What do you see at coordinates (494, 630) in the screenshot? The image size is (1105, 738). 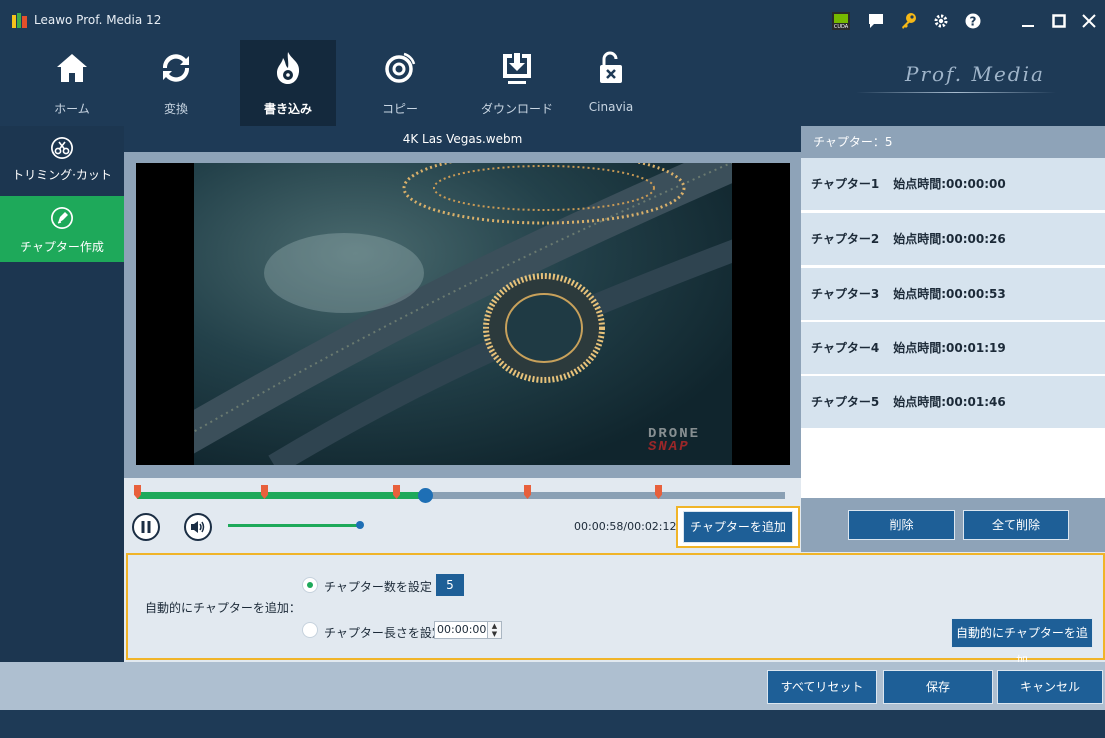 I see `length-spinner: ▲ ▼` at bounding box center [494, 630].